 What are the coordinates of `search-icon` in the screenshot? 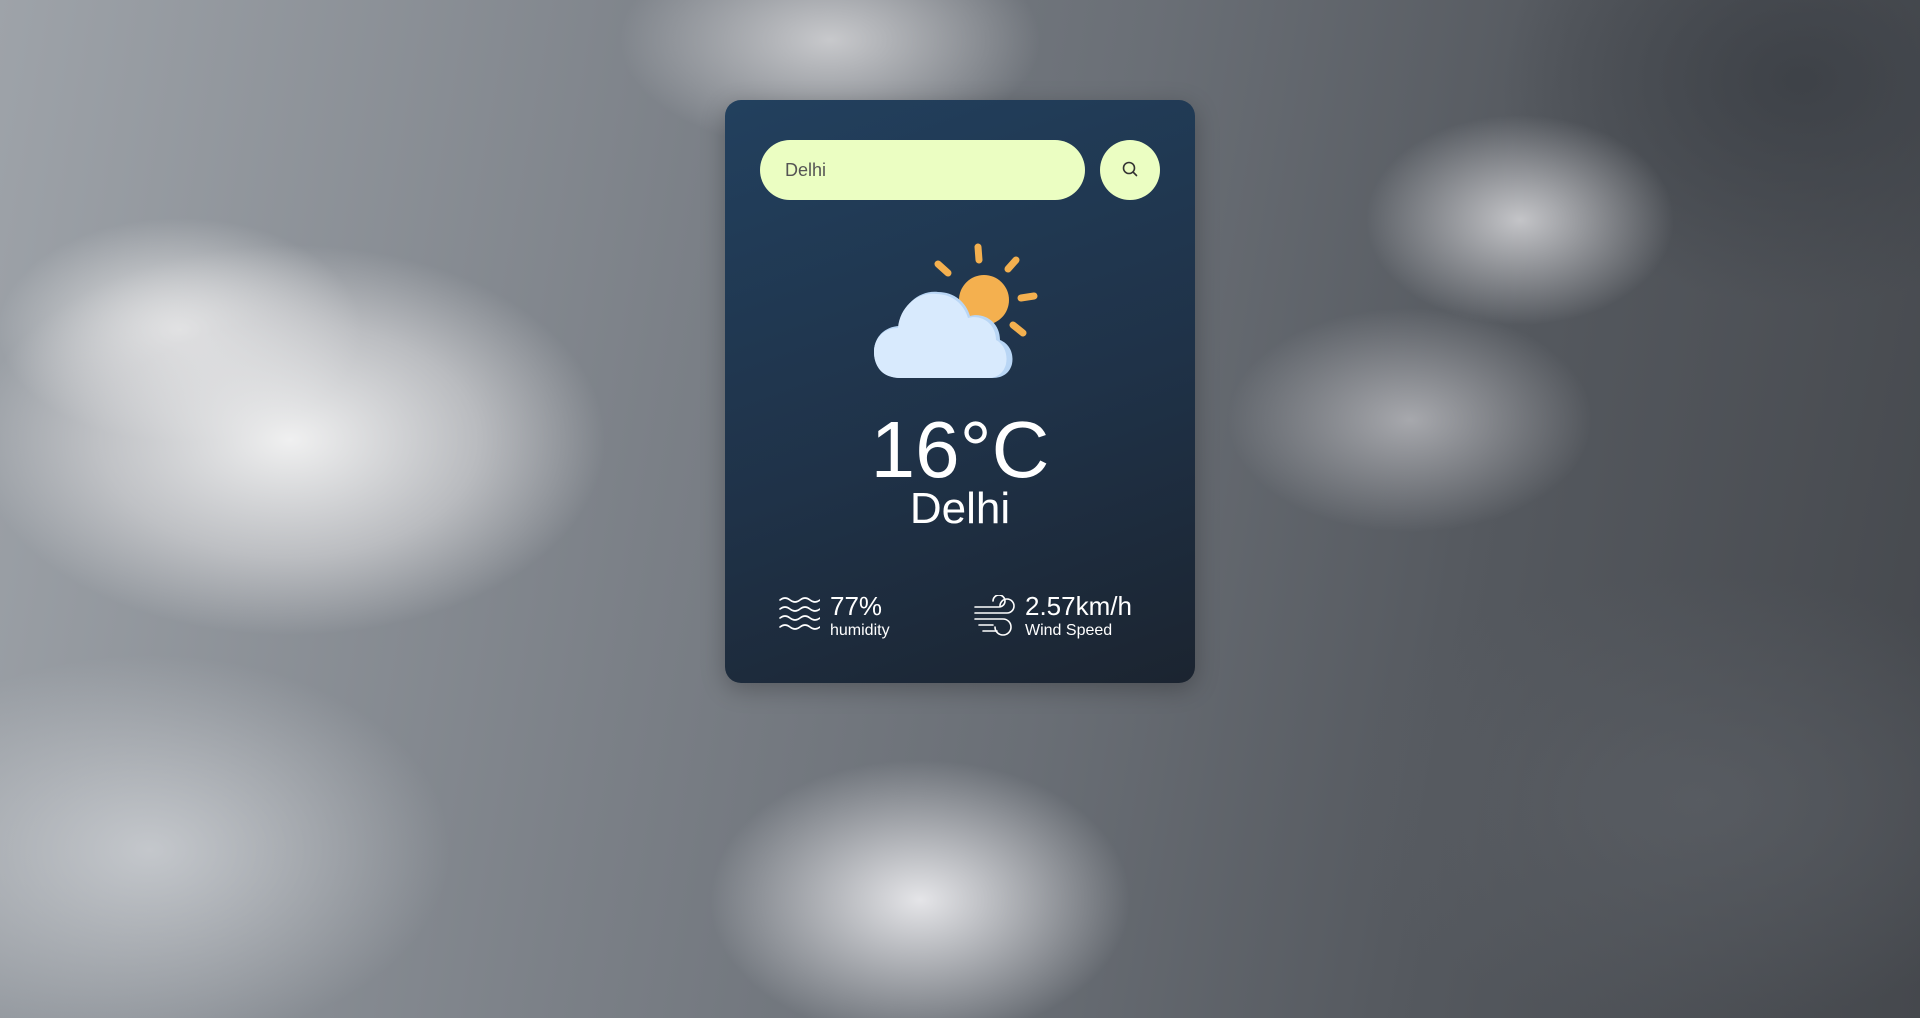 It's located at (1130, 170).